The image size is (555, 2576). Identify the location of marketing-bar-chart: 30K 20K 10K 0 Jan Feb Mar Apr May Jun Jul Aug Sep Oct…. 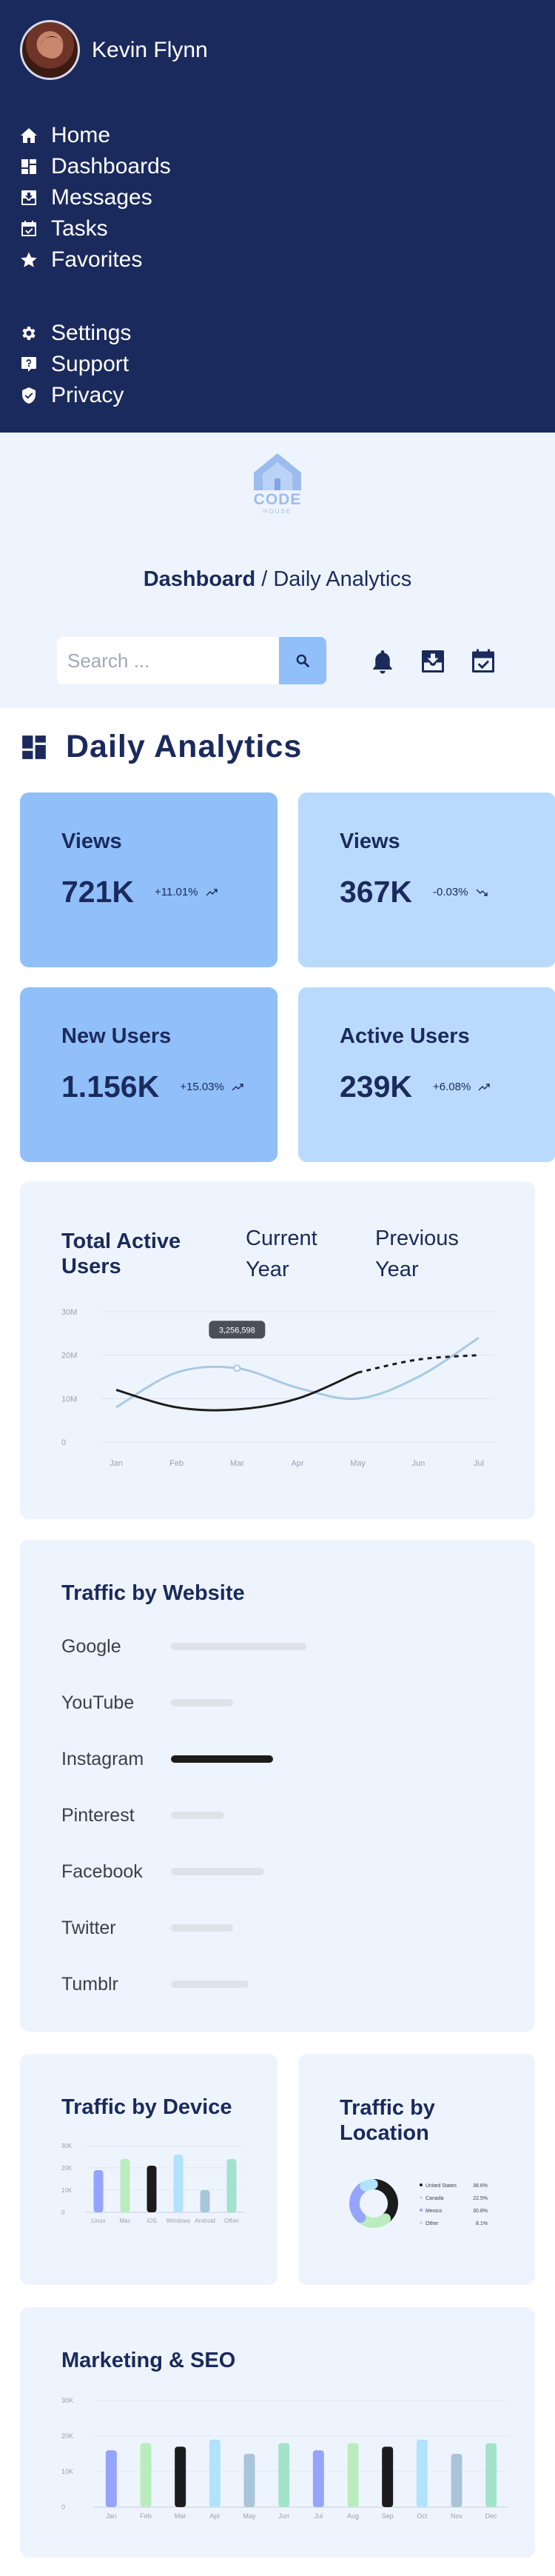
(284, 2458).